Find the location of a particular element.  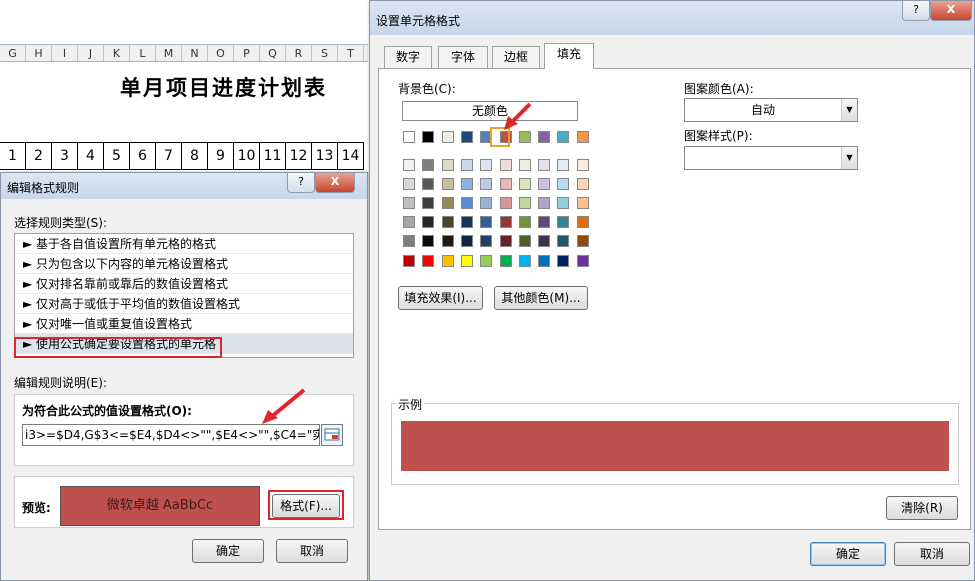

column-letter: S is located at coordinates (325, 53).